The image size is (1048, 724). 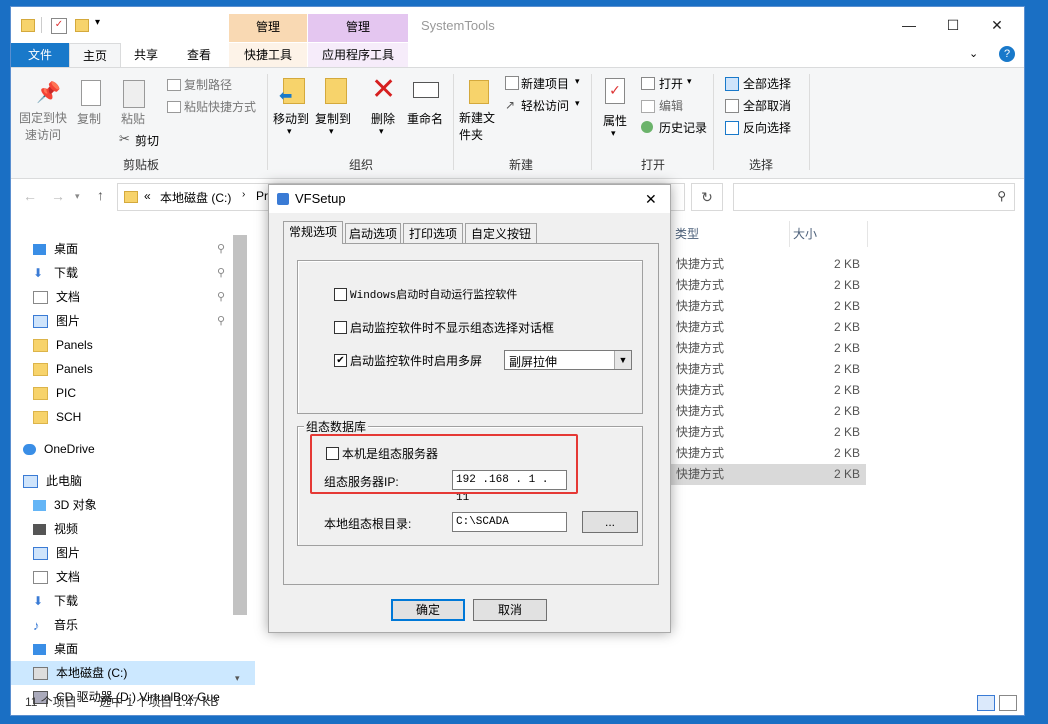 I want to click on maximize-button: ☐, so click(x=953, y=25).